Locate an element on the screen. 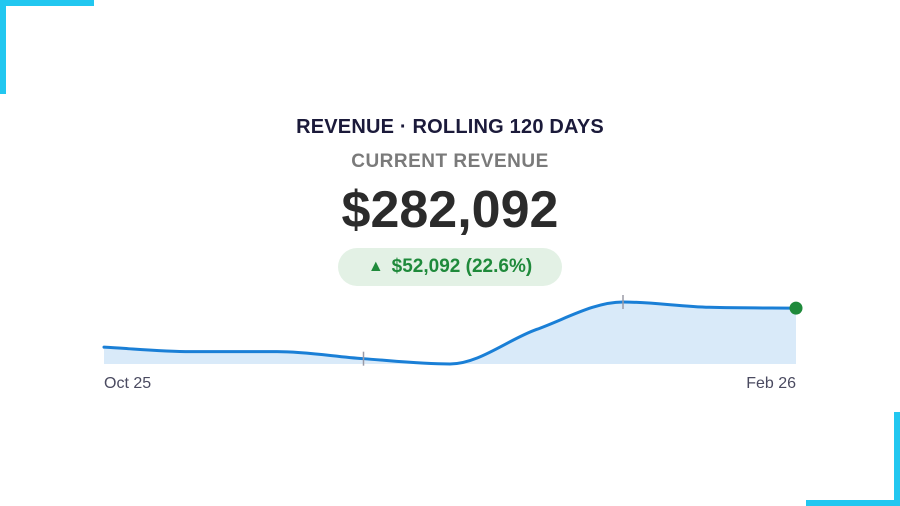  sparkline-end-marker is located at coordinates (796, 308).